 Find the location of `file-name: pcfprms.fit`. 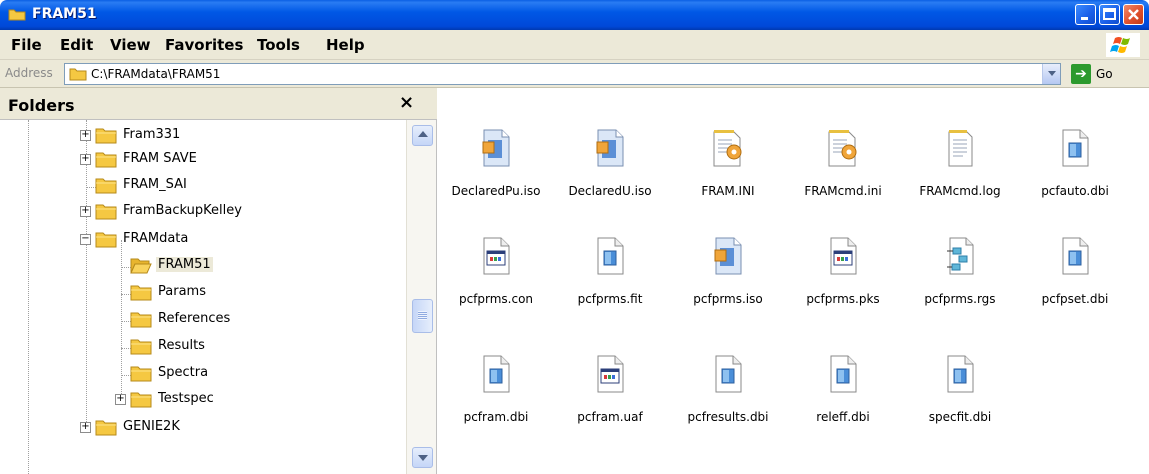

file-name: pcfprms.fit is located at coordinates (610, 299).